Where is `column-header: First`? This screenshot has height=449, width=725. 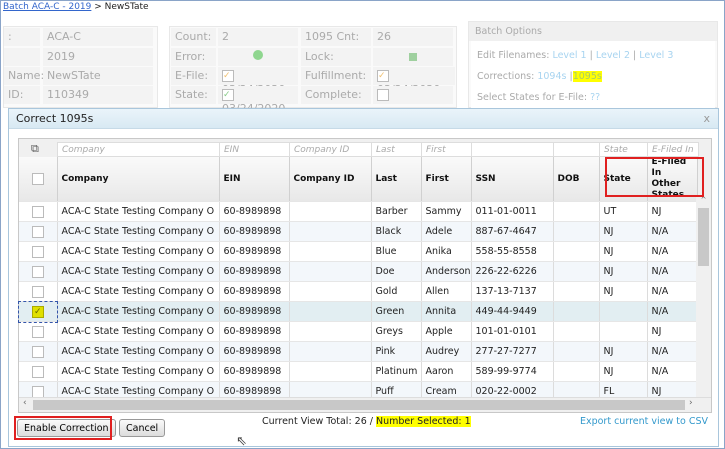
column-header: First is located at coordinates (446, 179).